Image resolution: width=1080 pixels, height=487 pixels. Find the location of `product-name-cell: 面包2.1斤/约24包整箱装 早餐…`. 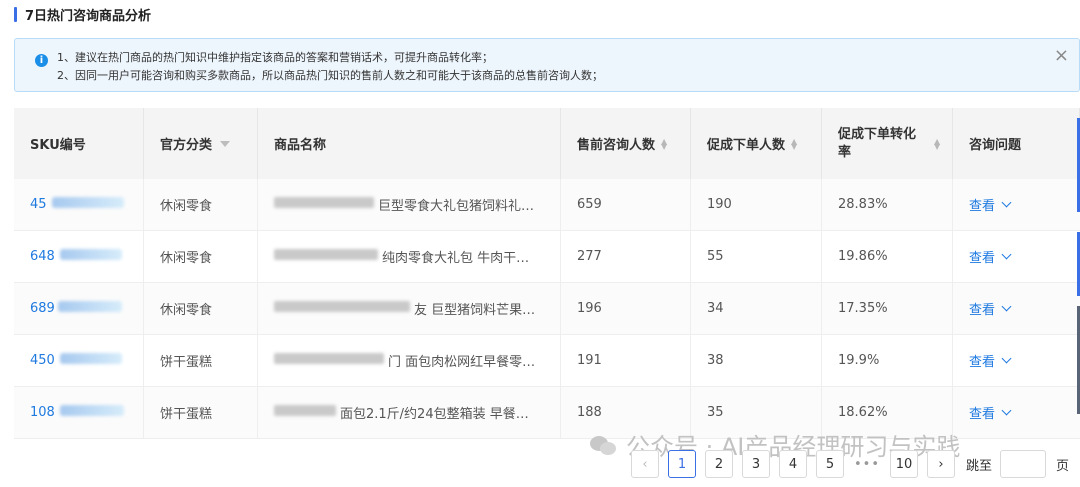

product-name-cell: 面包2.1斤/约24包整箱装 早餐… is located at coordinates (409, 412).